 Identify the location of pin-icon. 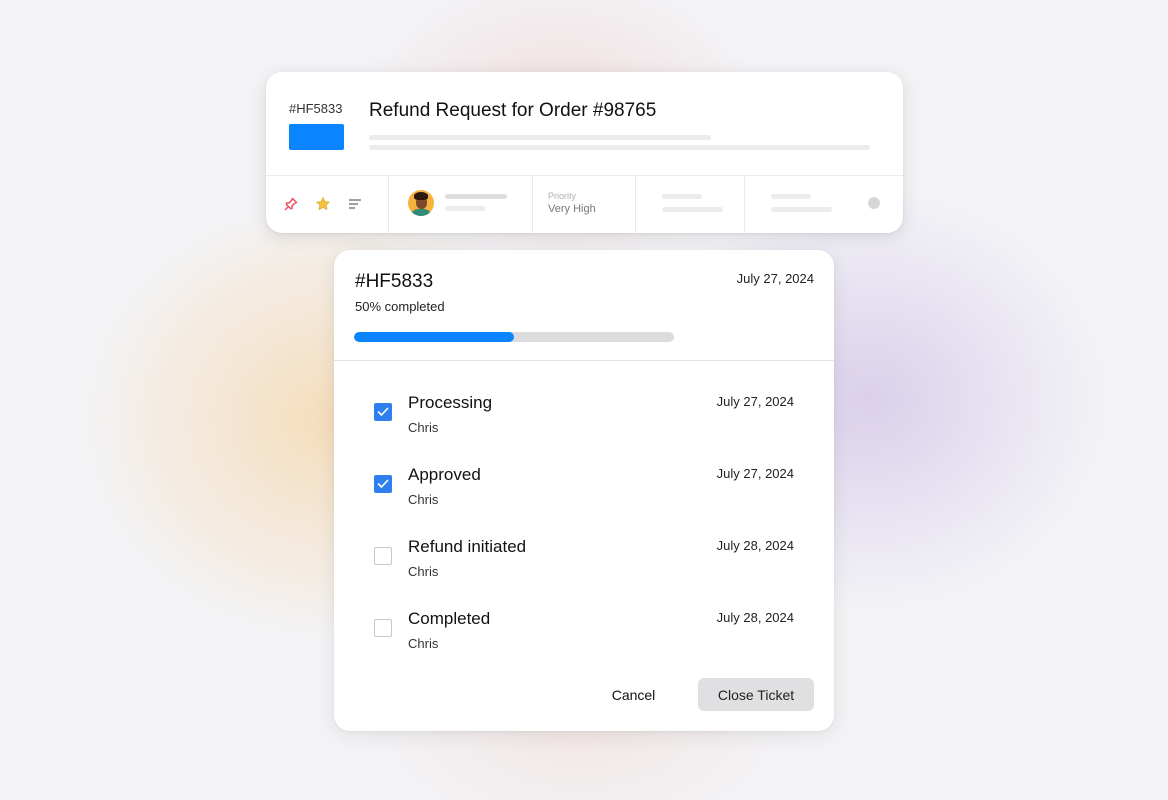
(291, 204).